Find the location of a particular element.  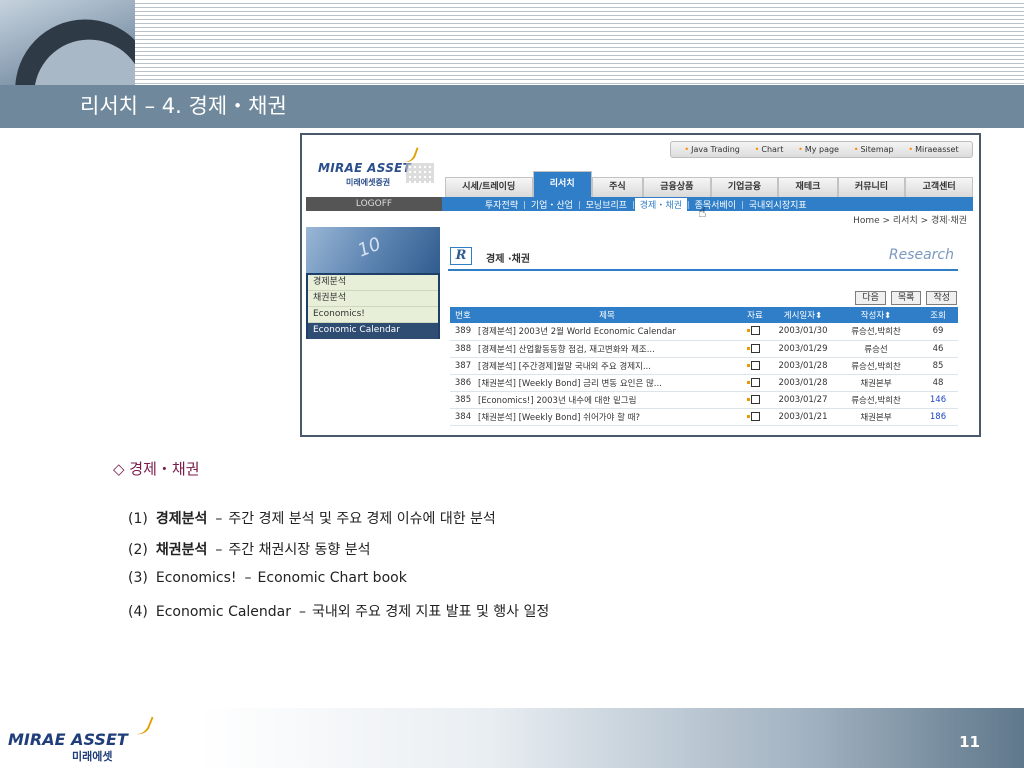

header-stripes is located at coordinates (579, 42).